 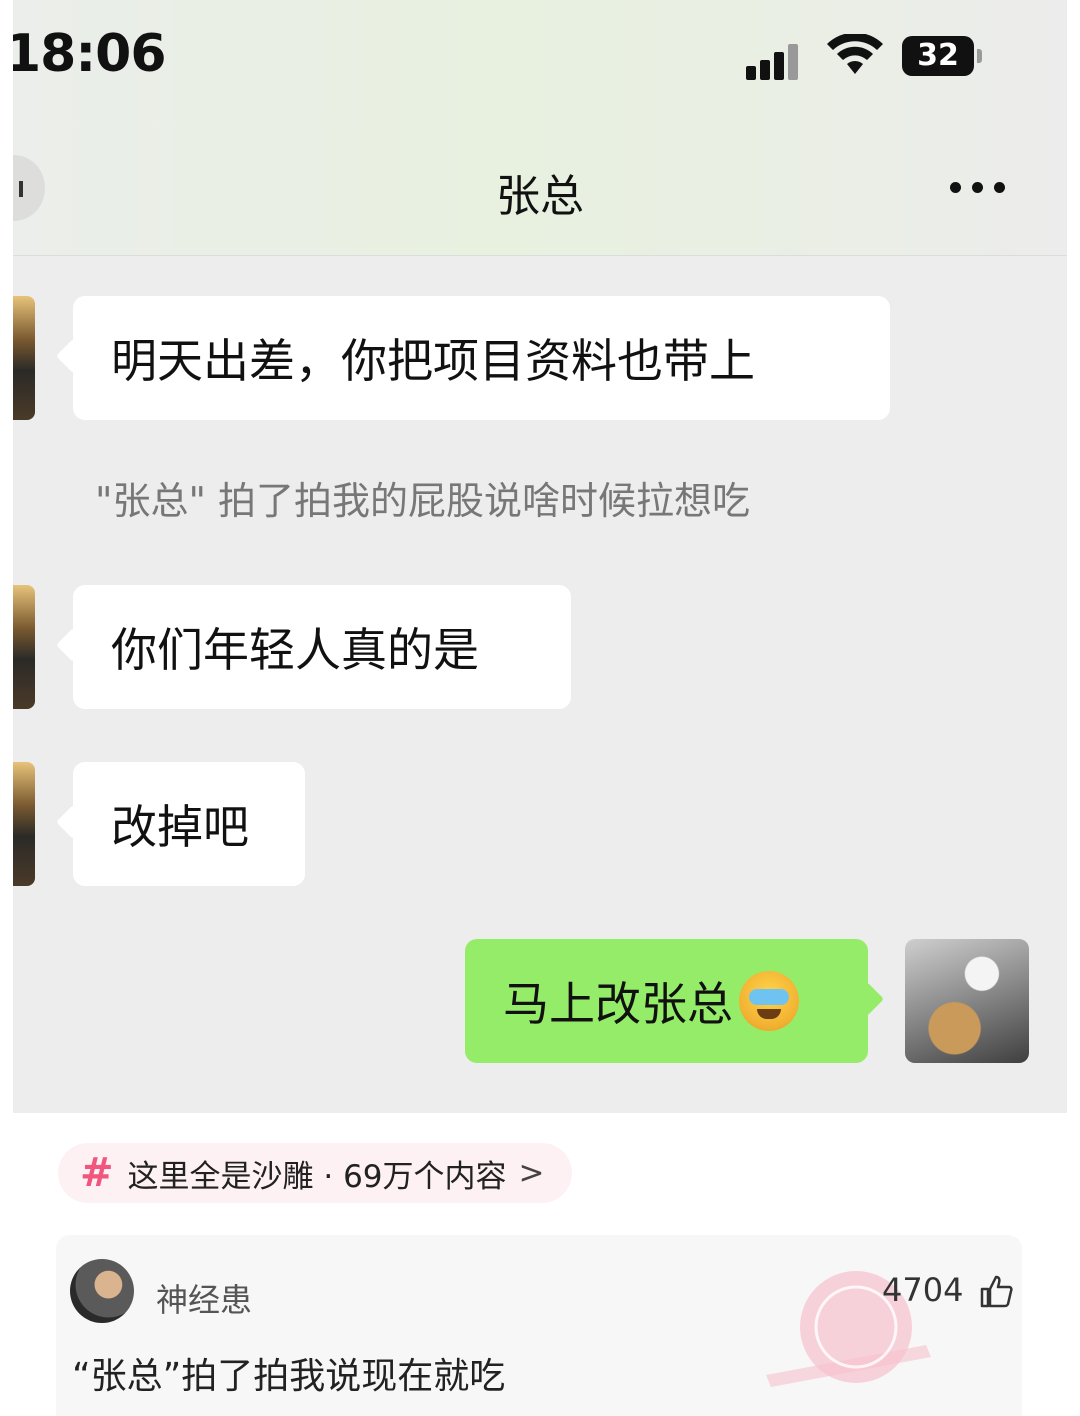 What do you see at coordinates (180, 827) in the screenshot?
I see `message-text: 改掉吧` at bounding box center [180, 827].